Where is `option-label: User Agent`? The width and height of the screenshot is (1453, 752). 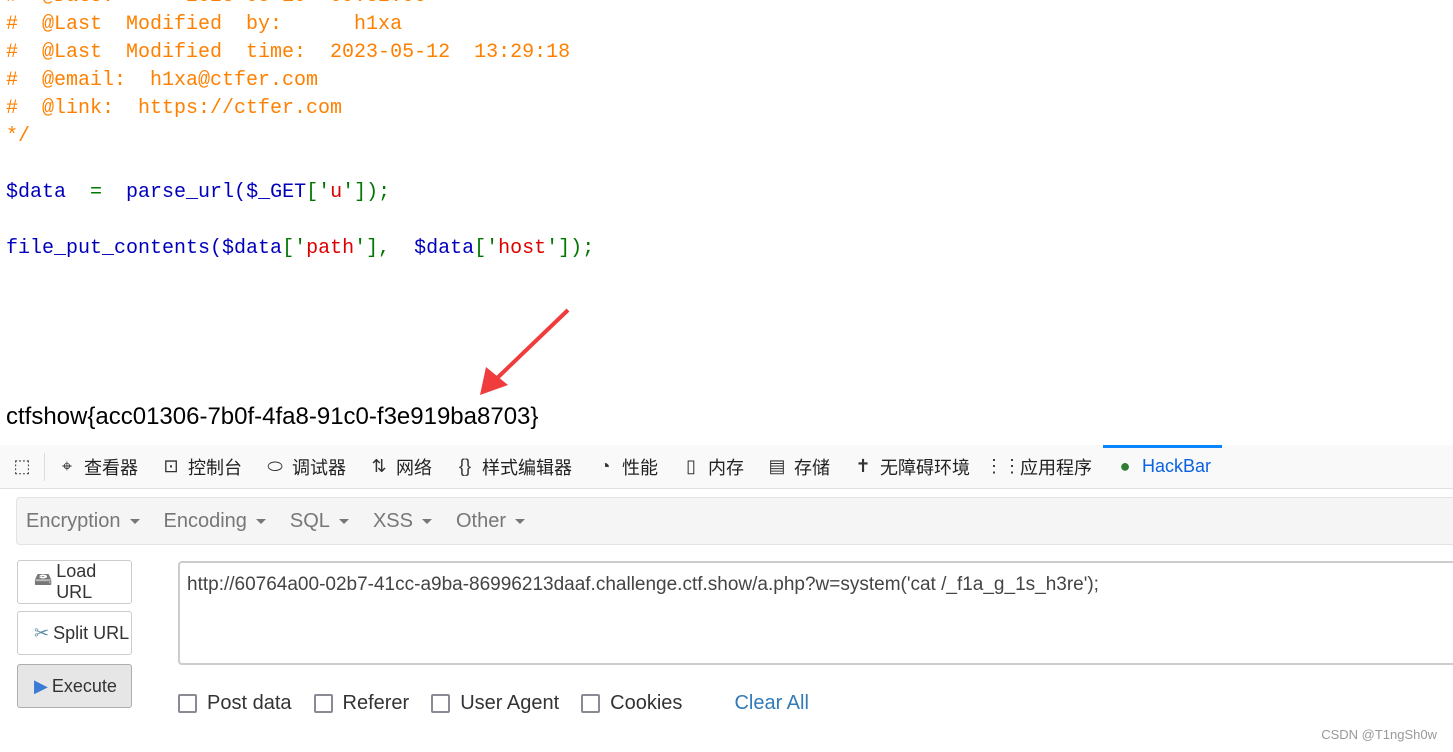
option-label: User Agent is located at coordinates (510, 703).